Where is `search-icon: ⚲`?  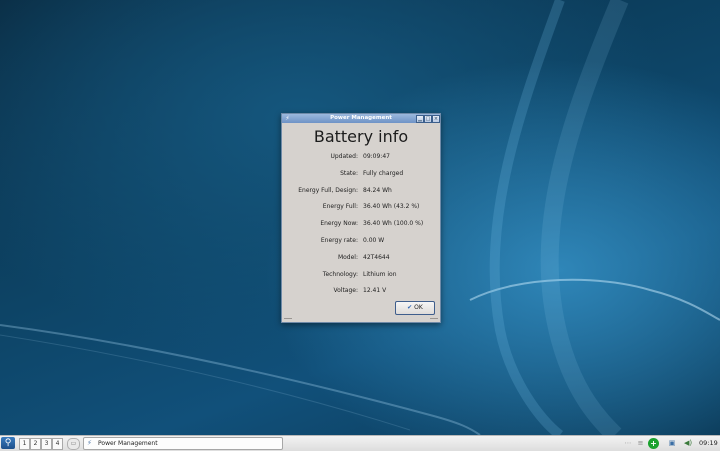
search-icon: ⚲ is located at coordinates (8, 443).